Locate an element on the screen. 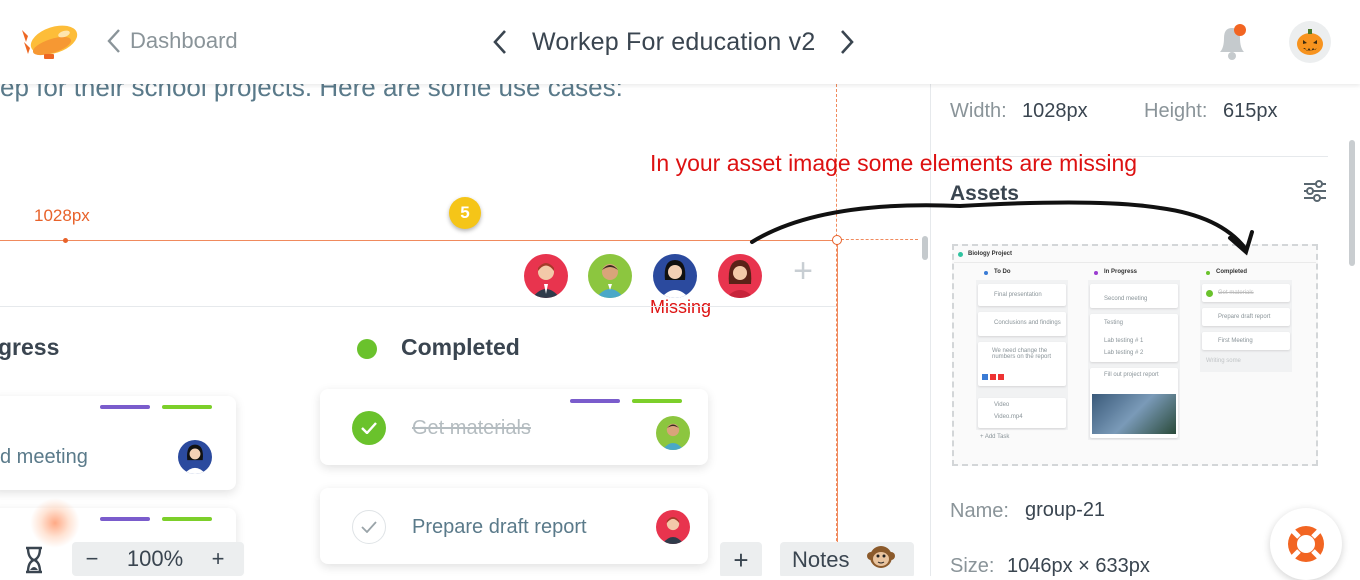 Image resolution: width=1360 pixels, height=580 pixels. size-value: 1046px × 633px is located at coordinates (1078, 566).